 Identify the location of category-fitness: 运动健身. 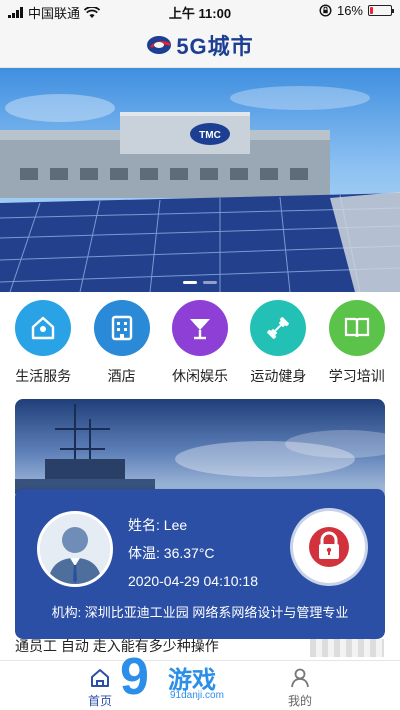
(278, 346).